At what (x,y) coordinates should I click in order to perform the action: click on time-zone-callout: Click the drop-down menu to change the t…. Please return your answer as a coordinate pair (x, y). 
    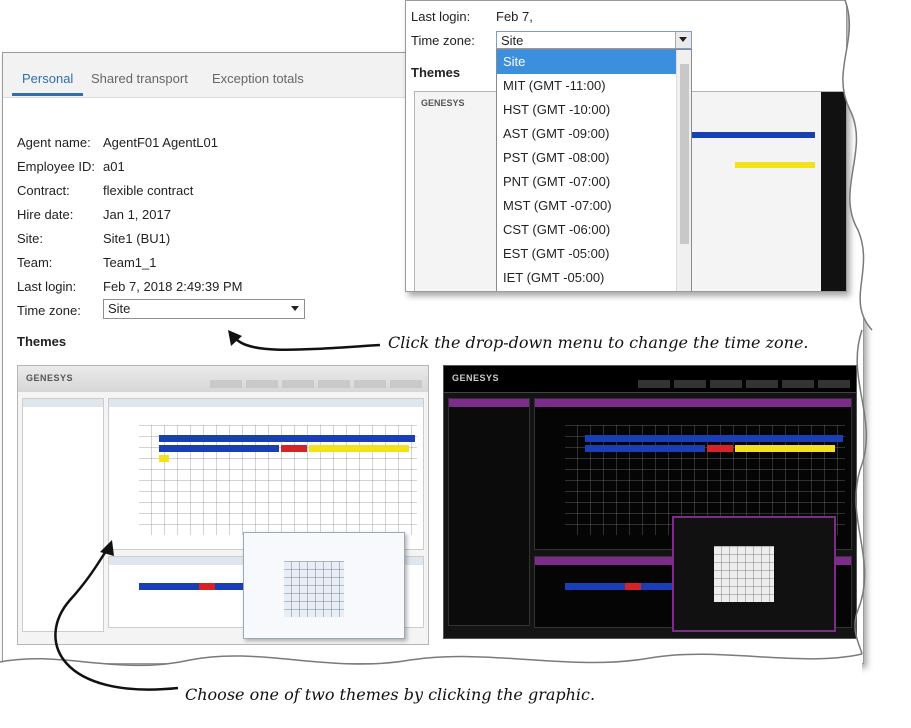
    Looking at the image, I should click on (598, 342).